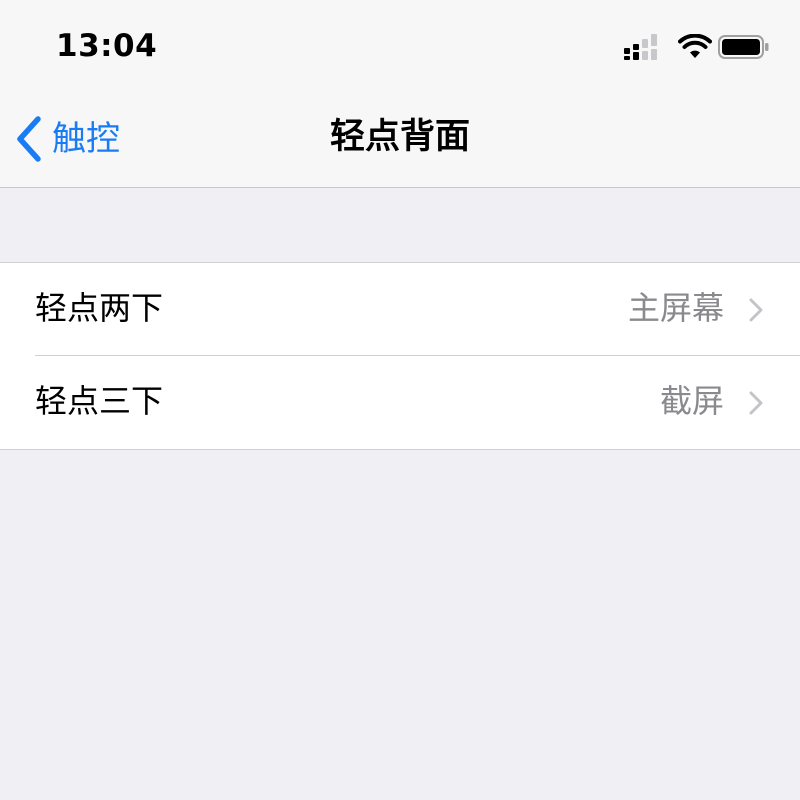 The image size is (800, 800). Describe the element at coordinates (400, 402) in the screenshot. I see `setting-row-triple-tap: 轻点三下 截屏` at that location.